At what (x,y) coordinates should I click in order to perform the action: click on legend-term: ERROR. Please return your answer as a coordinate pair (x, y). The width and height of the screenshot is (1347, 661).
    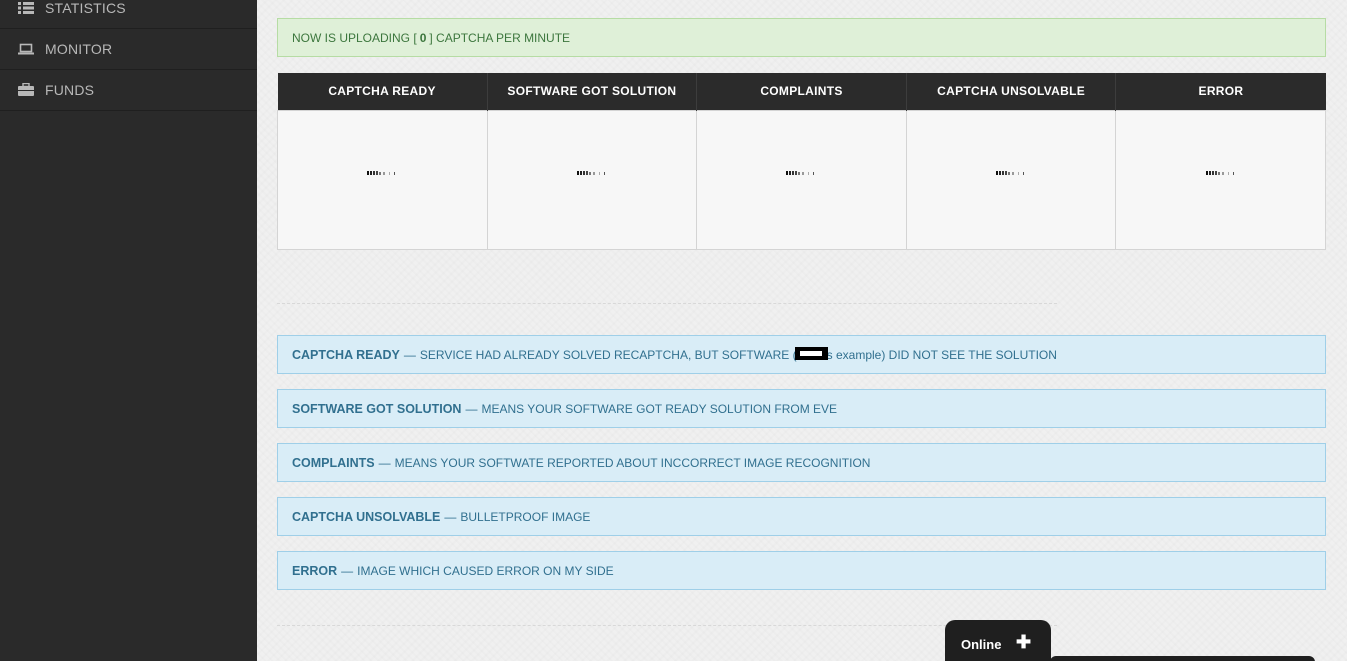
    Looking at the image, I should click on (315, 570).